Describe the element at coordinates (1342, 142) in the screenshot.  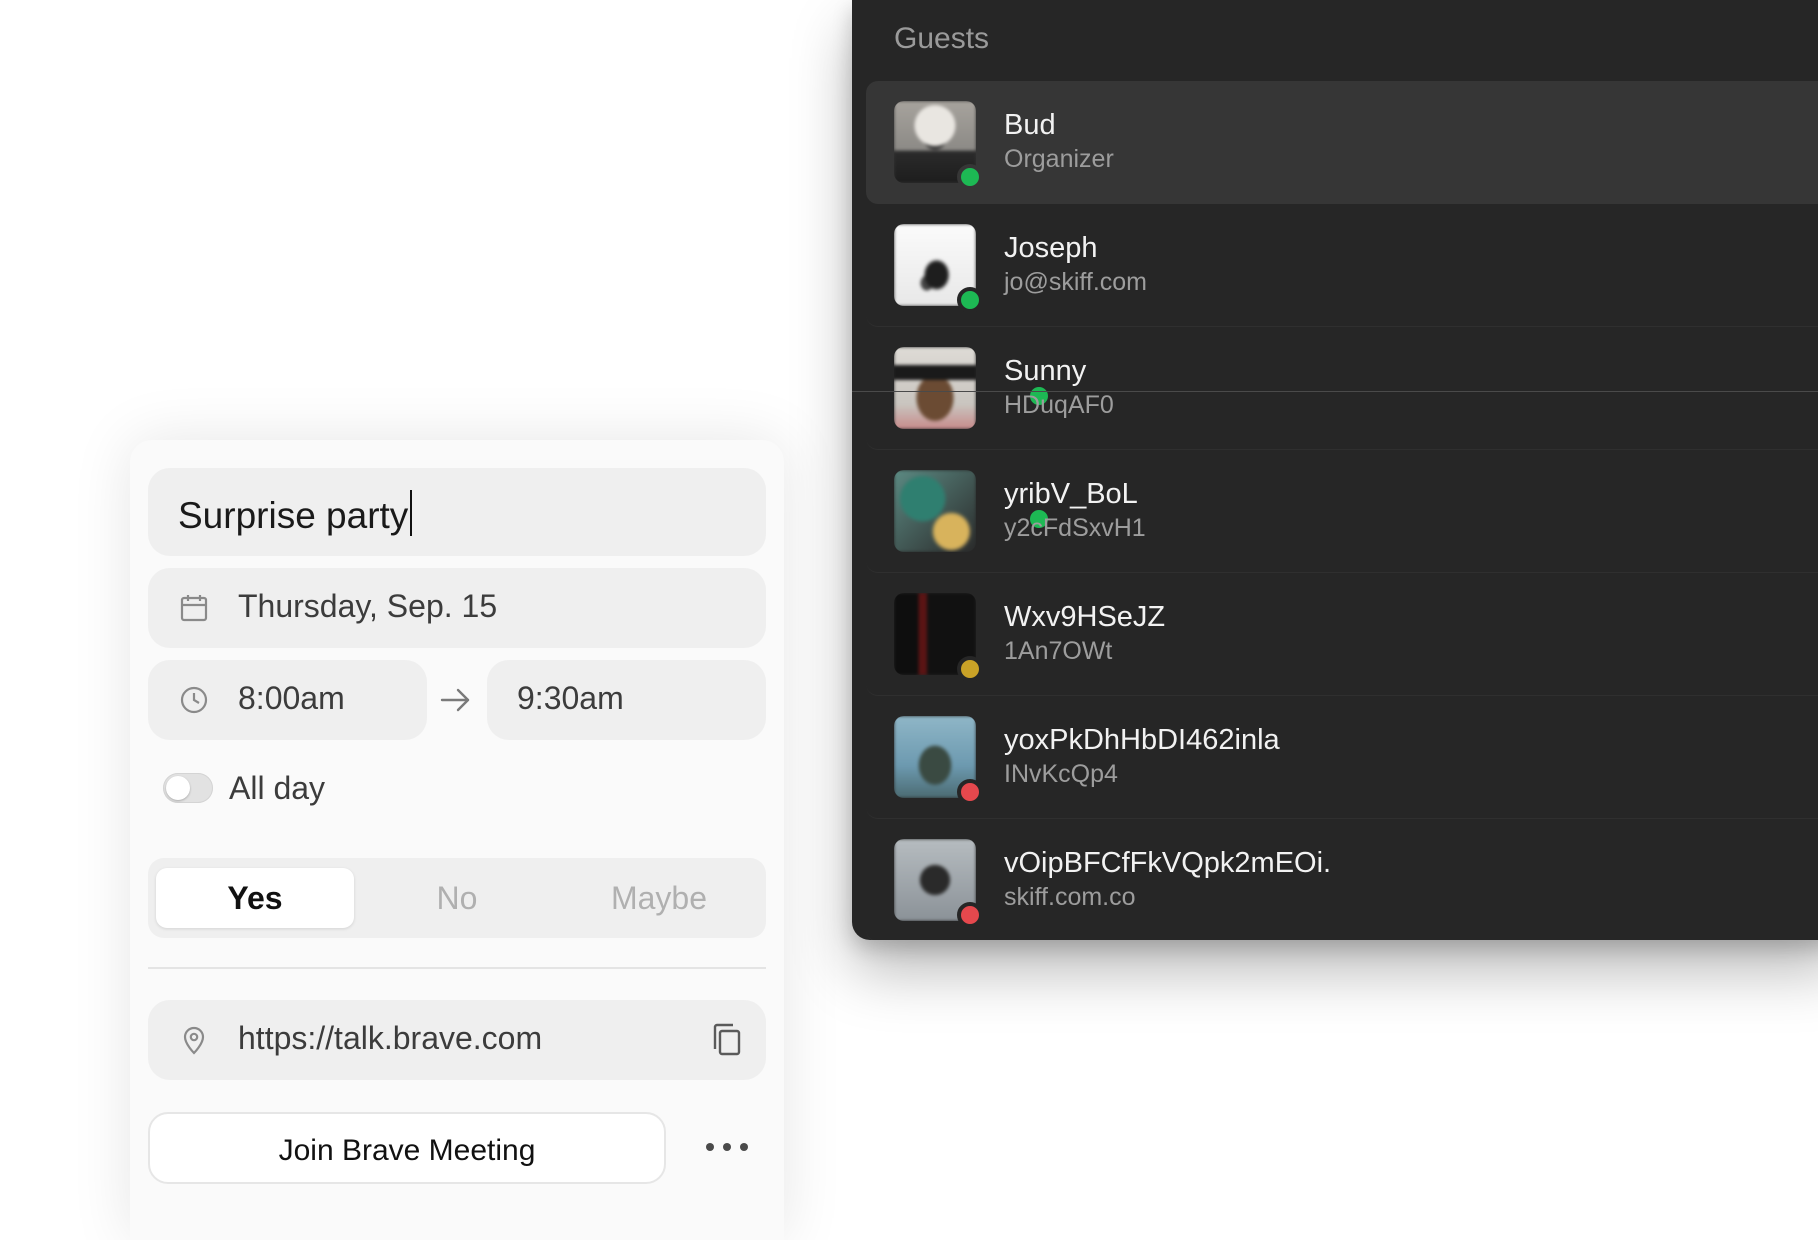
I see `guest-row: Bud Organizer` at that location.